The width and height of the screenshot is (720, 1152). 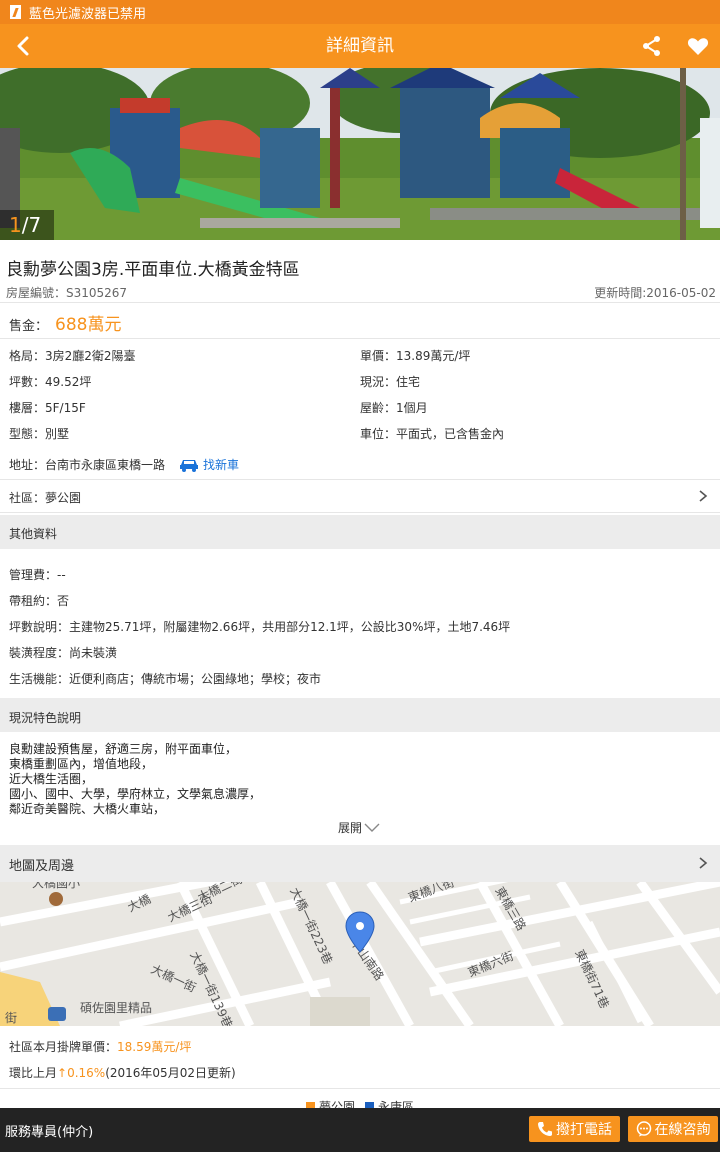 What do you see at coordinates (39, 434) in the screenshot?
I see `spec-type: 型態：別墅` at bounding box center [39, 434].